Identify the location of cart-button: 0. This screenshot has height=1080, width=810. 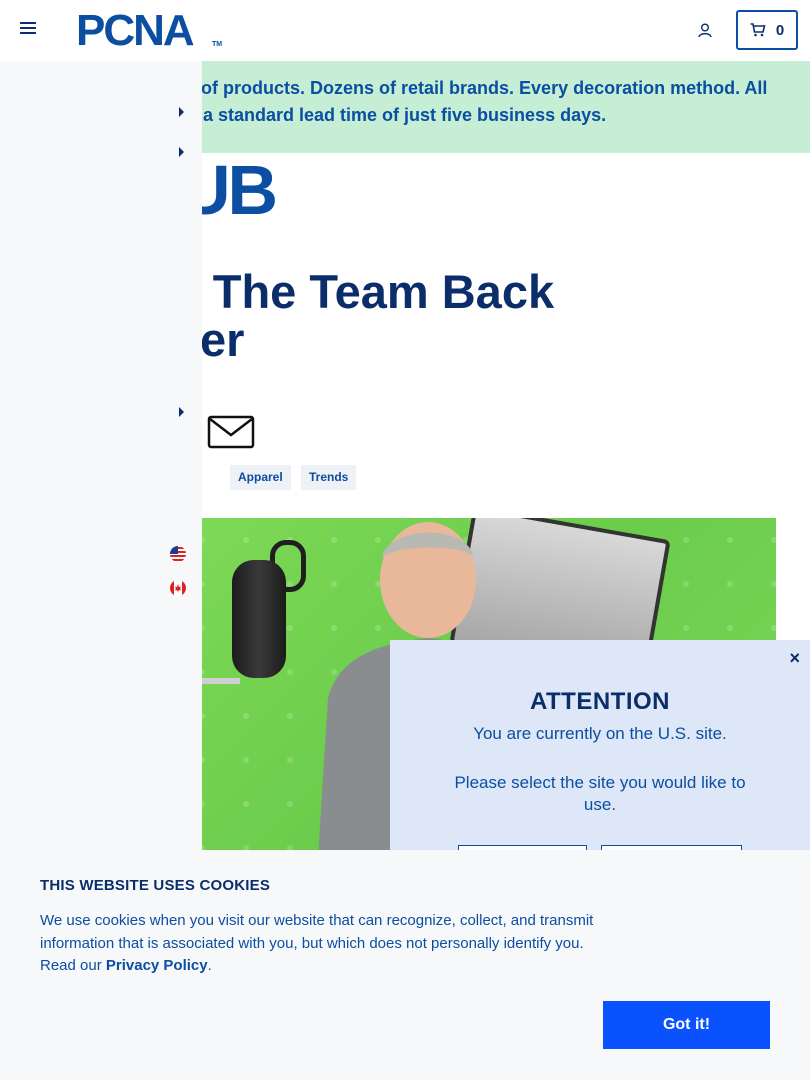
(767, 30).